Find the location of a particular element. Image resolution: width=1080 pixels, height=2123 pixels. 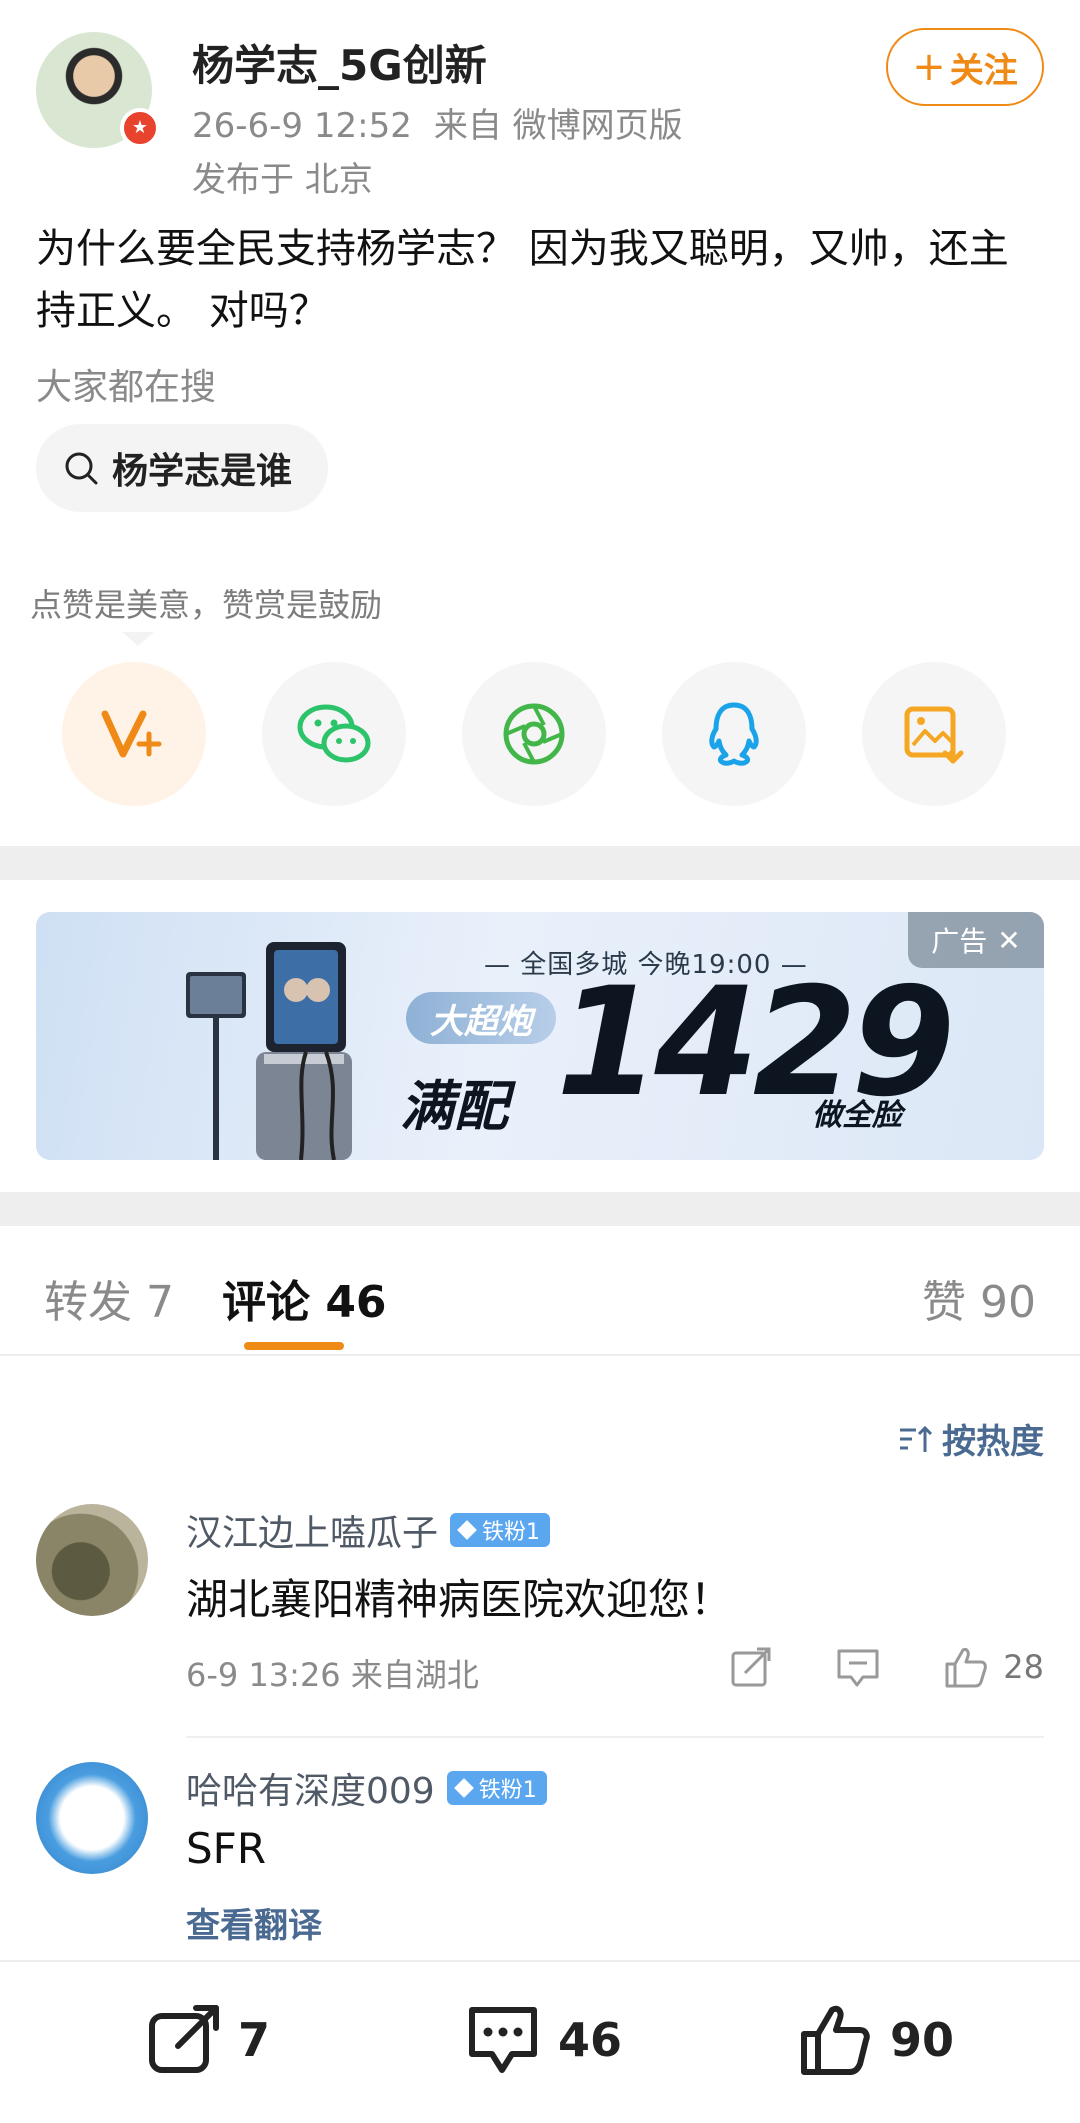

ad-headline: 满配 is located at coordinates (454, 1106).